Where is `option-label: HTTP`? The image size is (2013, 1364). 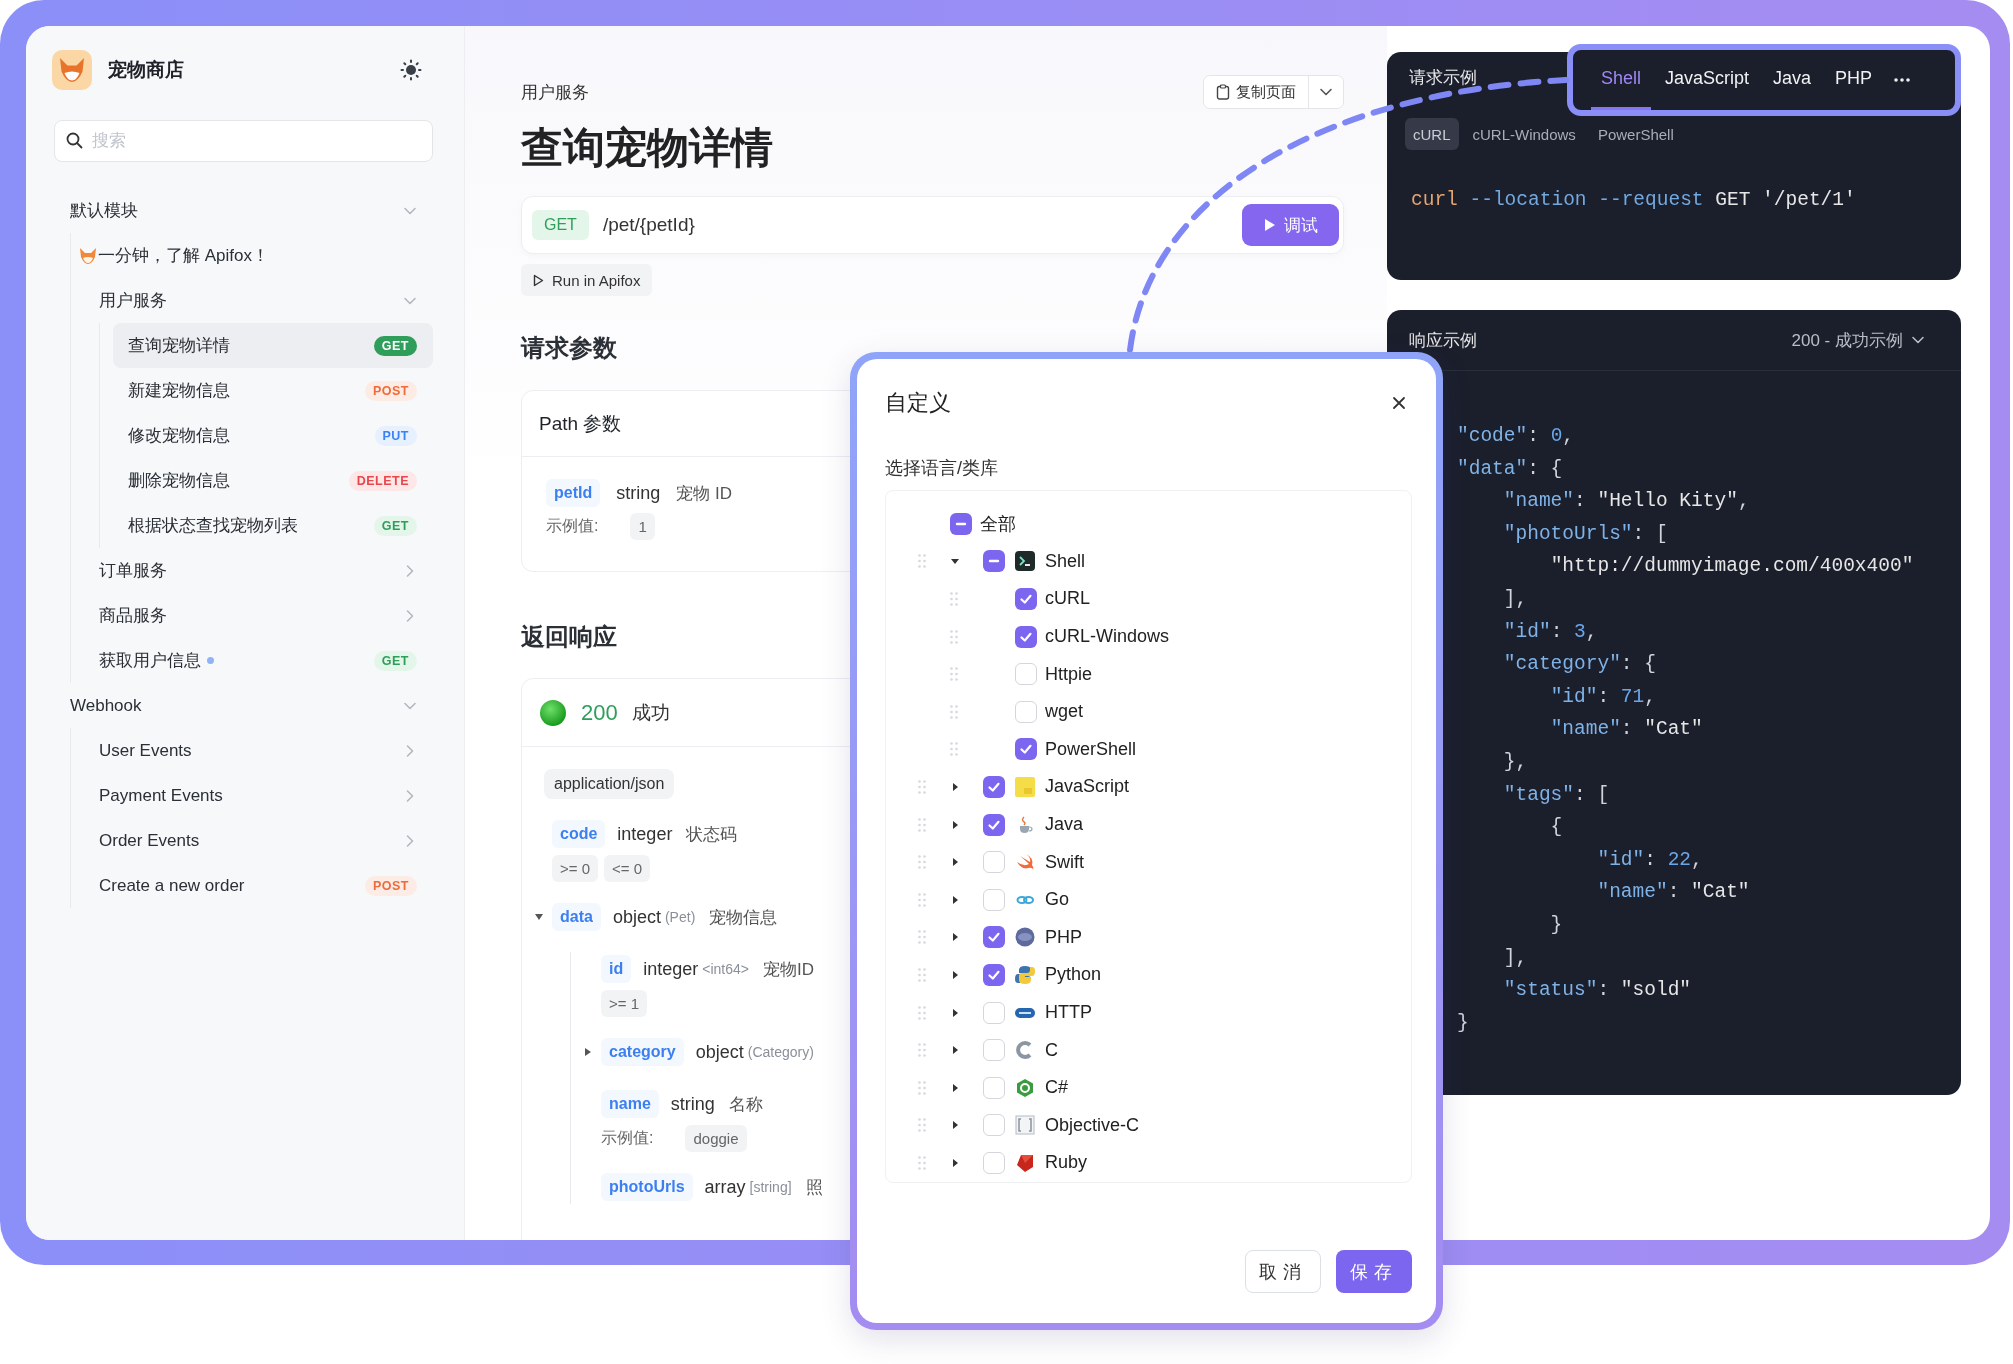
option-label: HTTP is located at coordinates (1068, 1012).